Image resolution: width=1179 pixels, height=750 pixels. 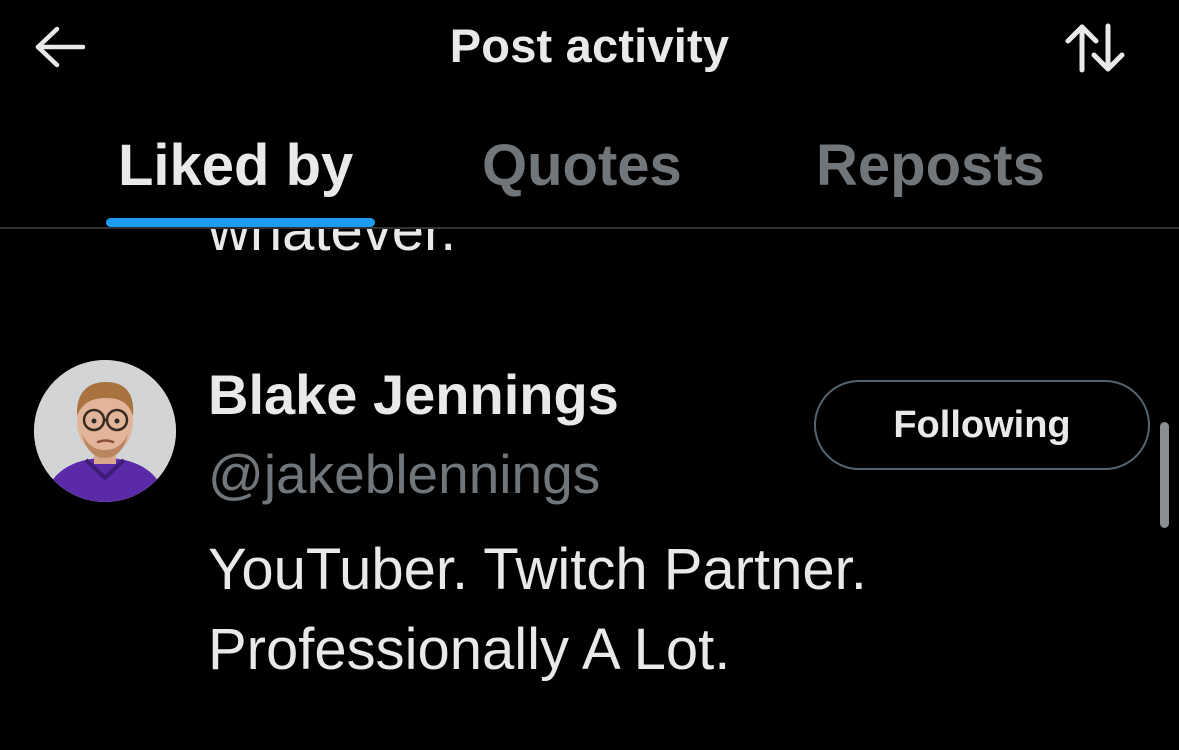 I want to click on tab-liked-by: Liked by, so click(x=235, y=165).